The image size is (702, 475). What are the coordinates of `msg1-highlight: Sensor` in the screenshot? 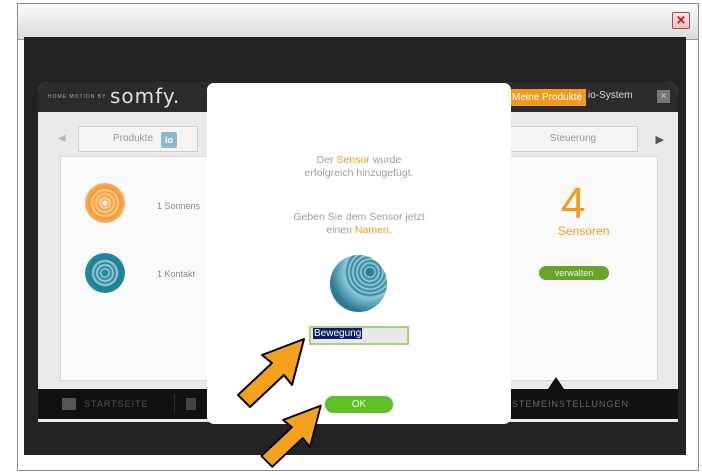 It's located at (353, 160).